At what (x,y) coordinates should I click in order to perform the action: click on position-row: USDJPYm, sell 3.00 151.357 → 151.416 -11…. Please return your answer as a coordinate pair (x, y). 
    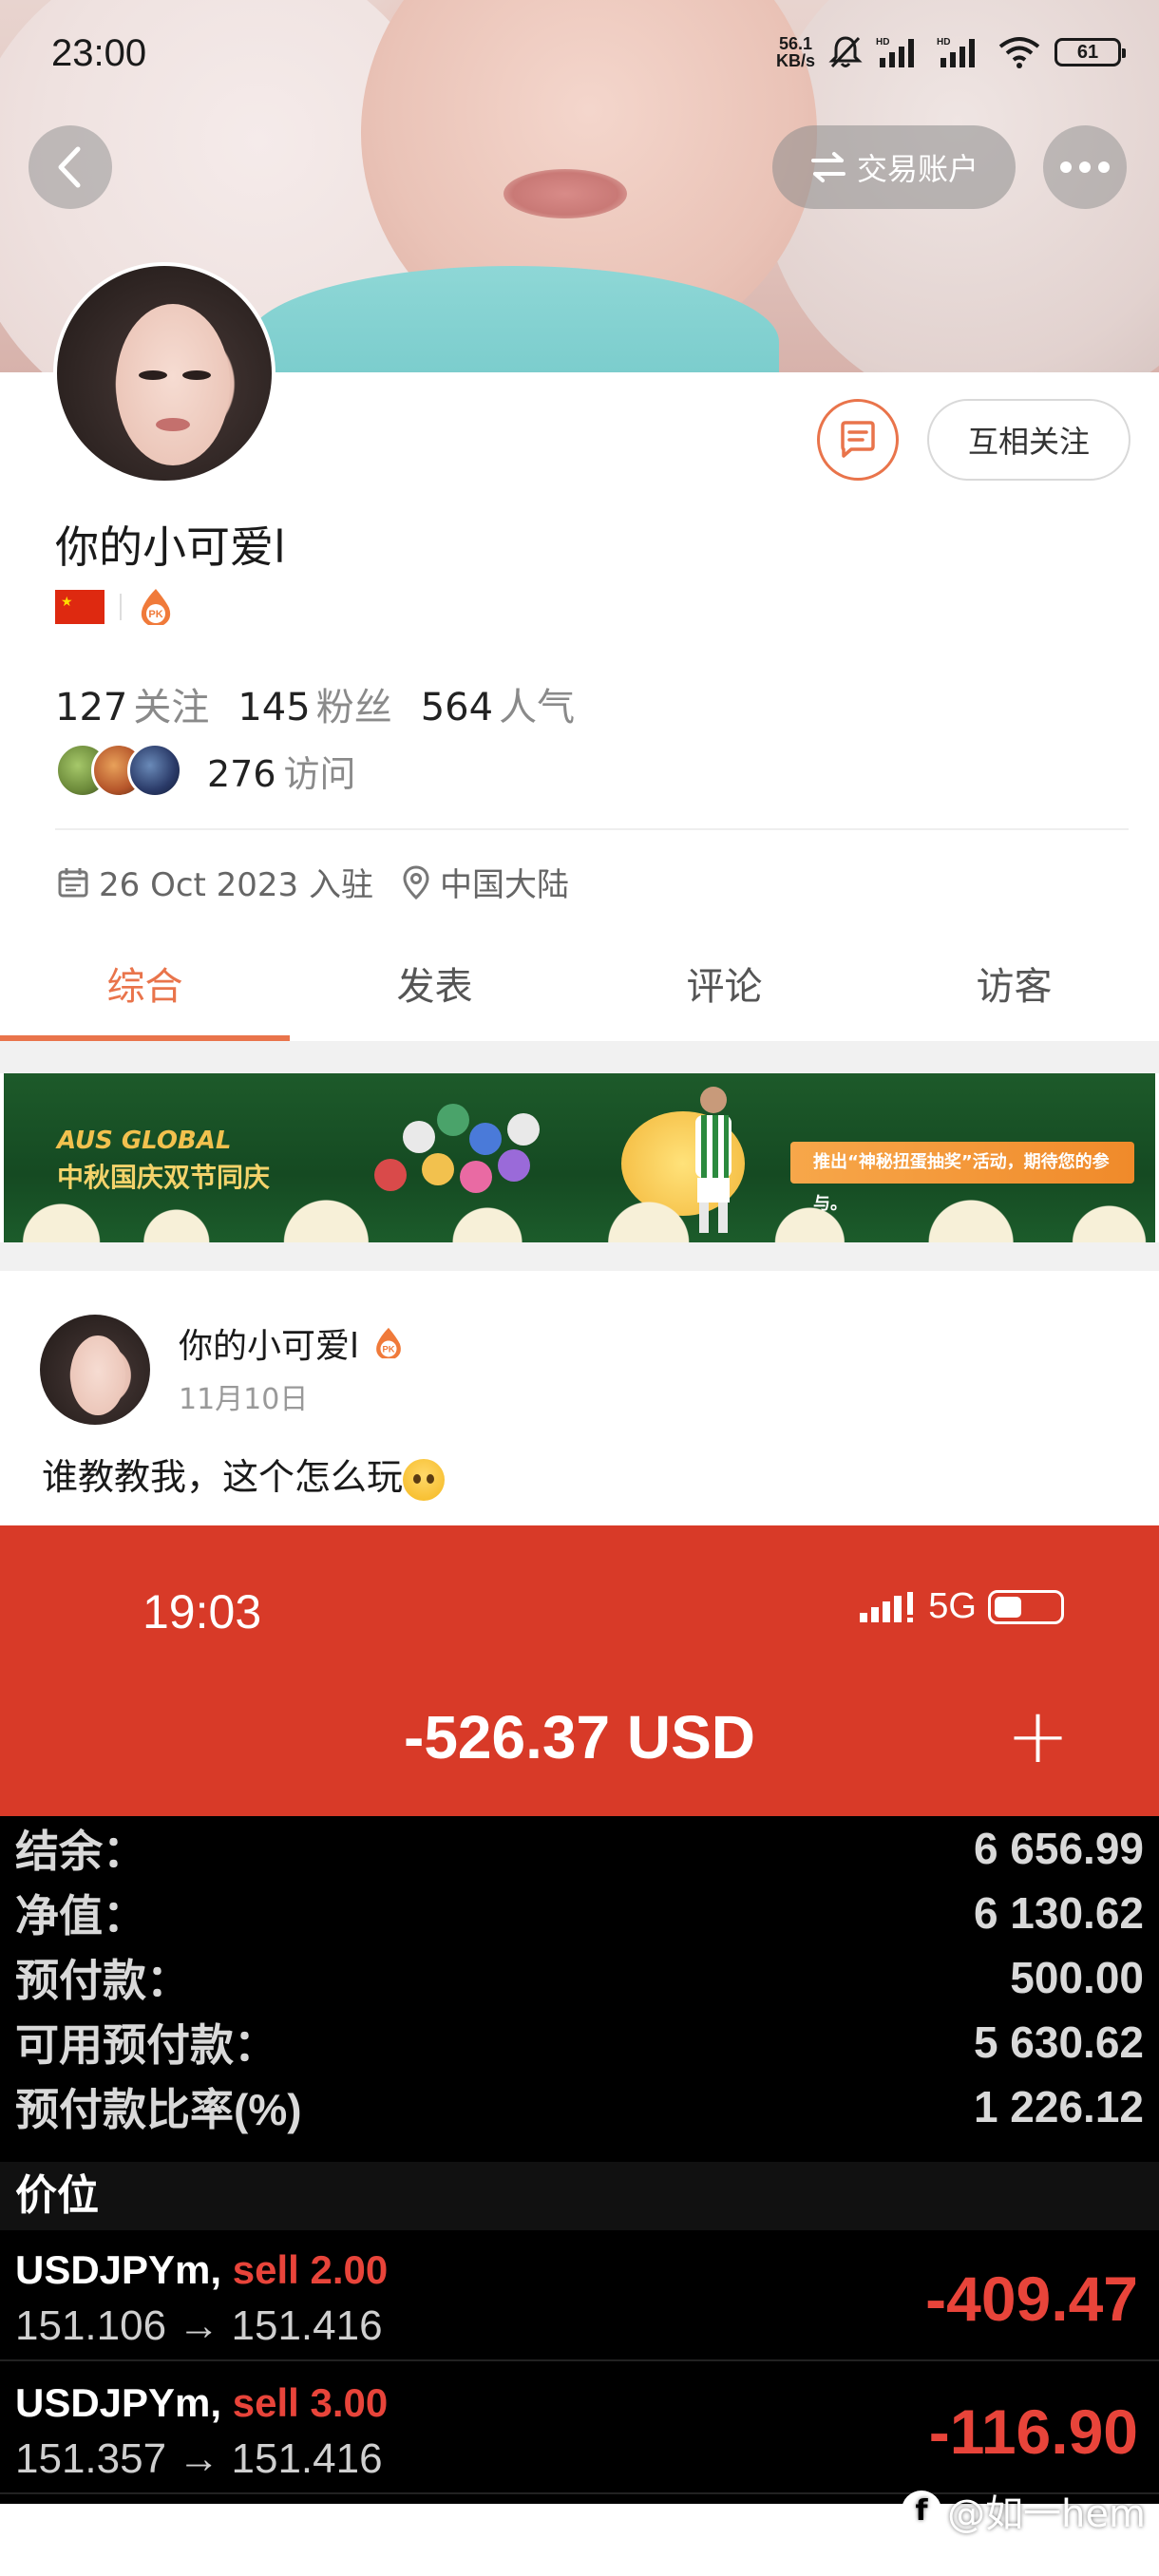
    Looking at the image, I should click on (579, 2428).